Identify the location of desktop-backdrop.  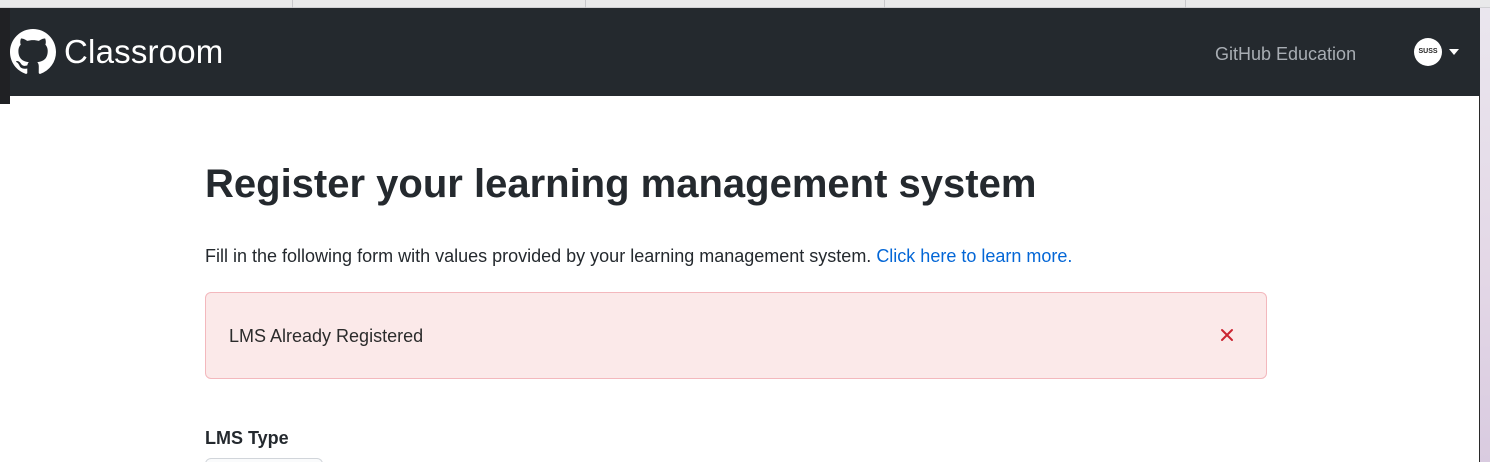
(1485, 235).